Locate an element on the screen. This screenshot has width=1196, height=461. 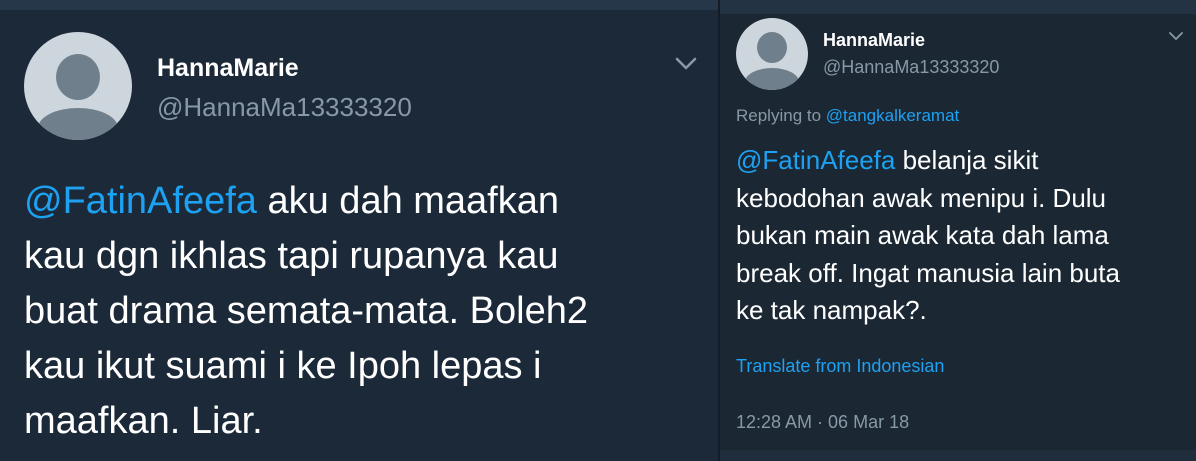
timestamp: 12:28 AM · 06 Mar 18 is located at coordinates (822, 422).